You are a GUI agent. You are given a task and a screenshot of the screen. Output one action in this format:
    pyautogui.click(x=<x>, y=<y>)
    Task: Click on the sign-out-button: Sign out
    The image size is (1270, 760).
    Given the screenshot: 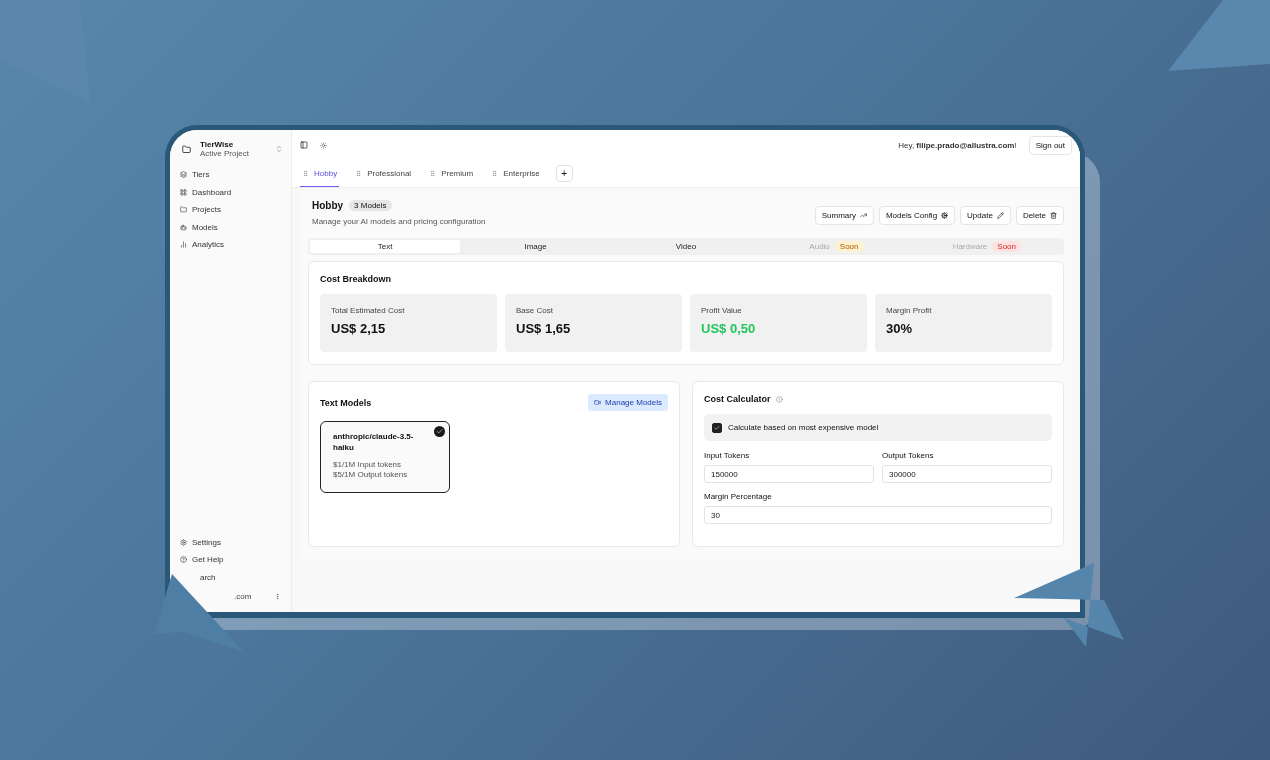 What is the action you would take?
    pyautogui.click(x=1050, y=145)
    